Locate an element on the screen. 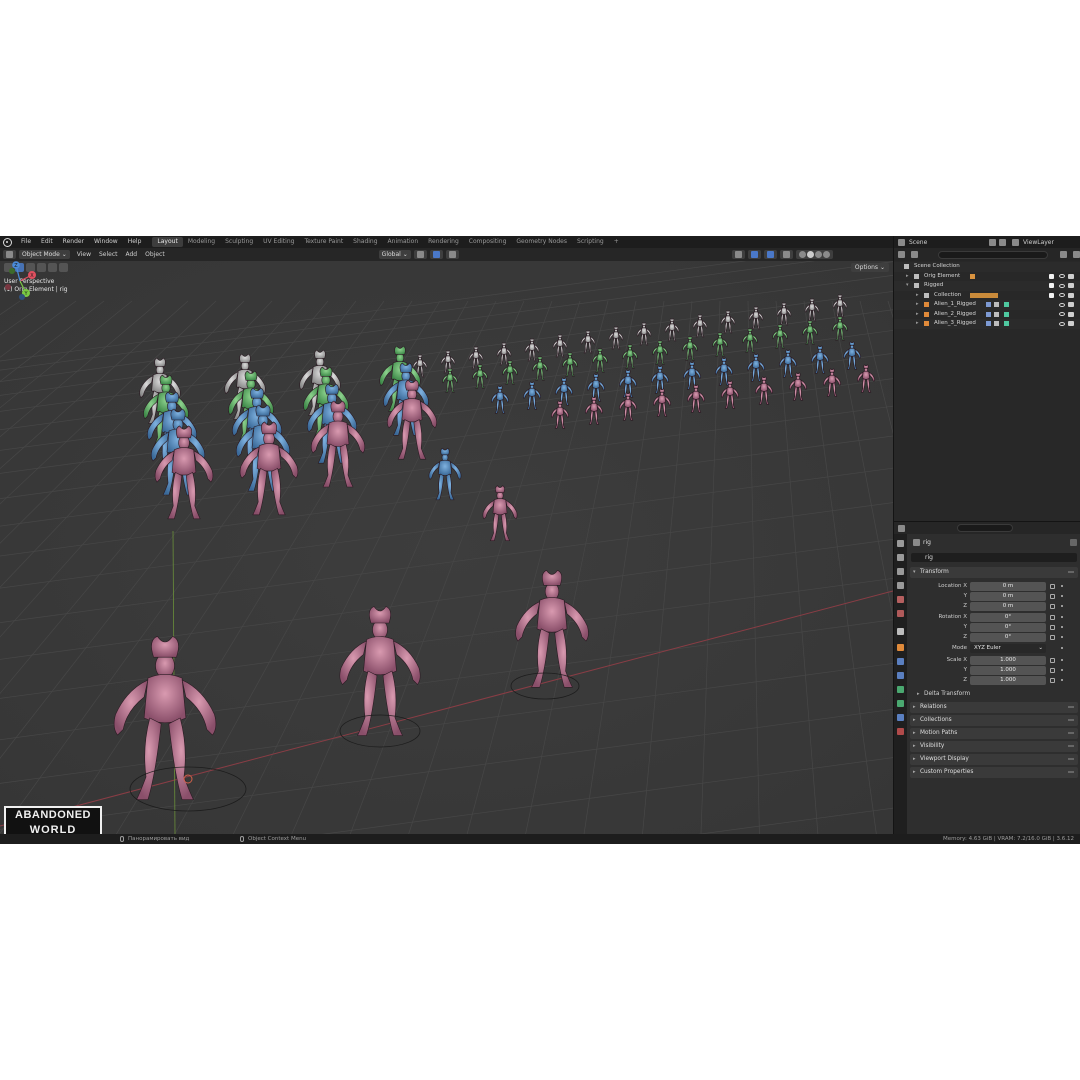 This screenshot has height=1080, width=1080. tab-layout: Layout is located at coordinates (167, 242).